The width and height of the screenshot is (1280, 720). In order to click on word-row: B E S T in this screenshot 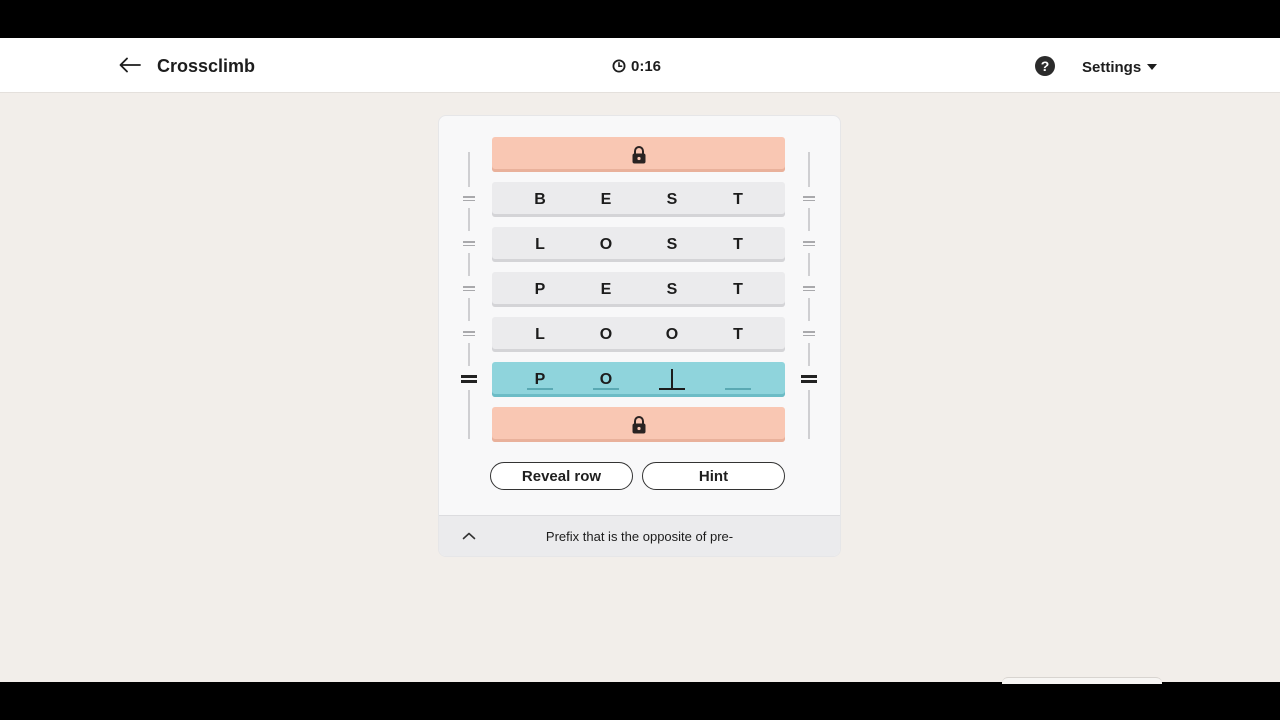, I will do `click(638, 199)`.